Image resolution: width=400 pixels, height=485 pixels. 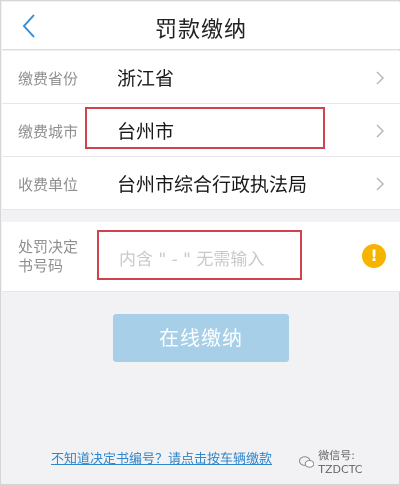 I want to click on decision-number-label: 处罚决定书号码, so click(x=48, y=256).